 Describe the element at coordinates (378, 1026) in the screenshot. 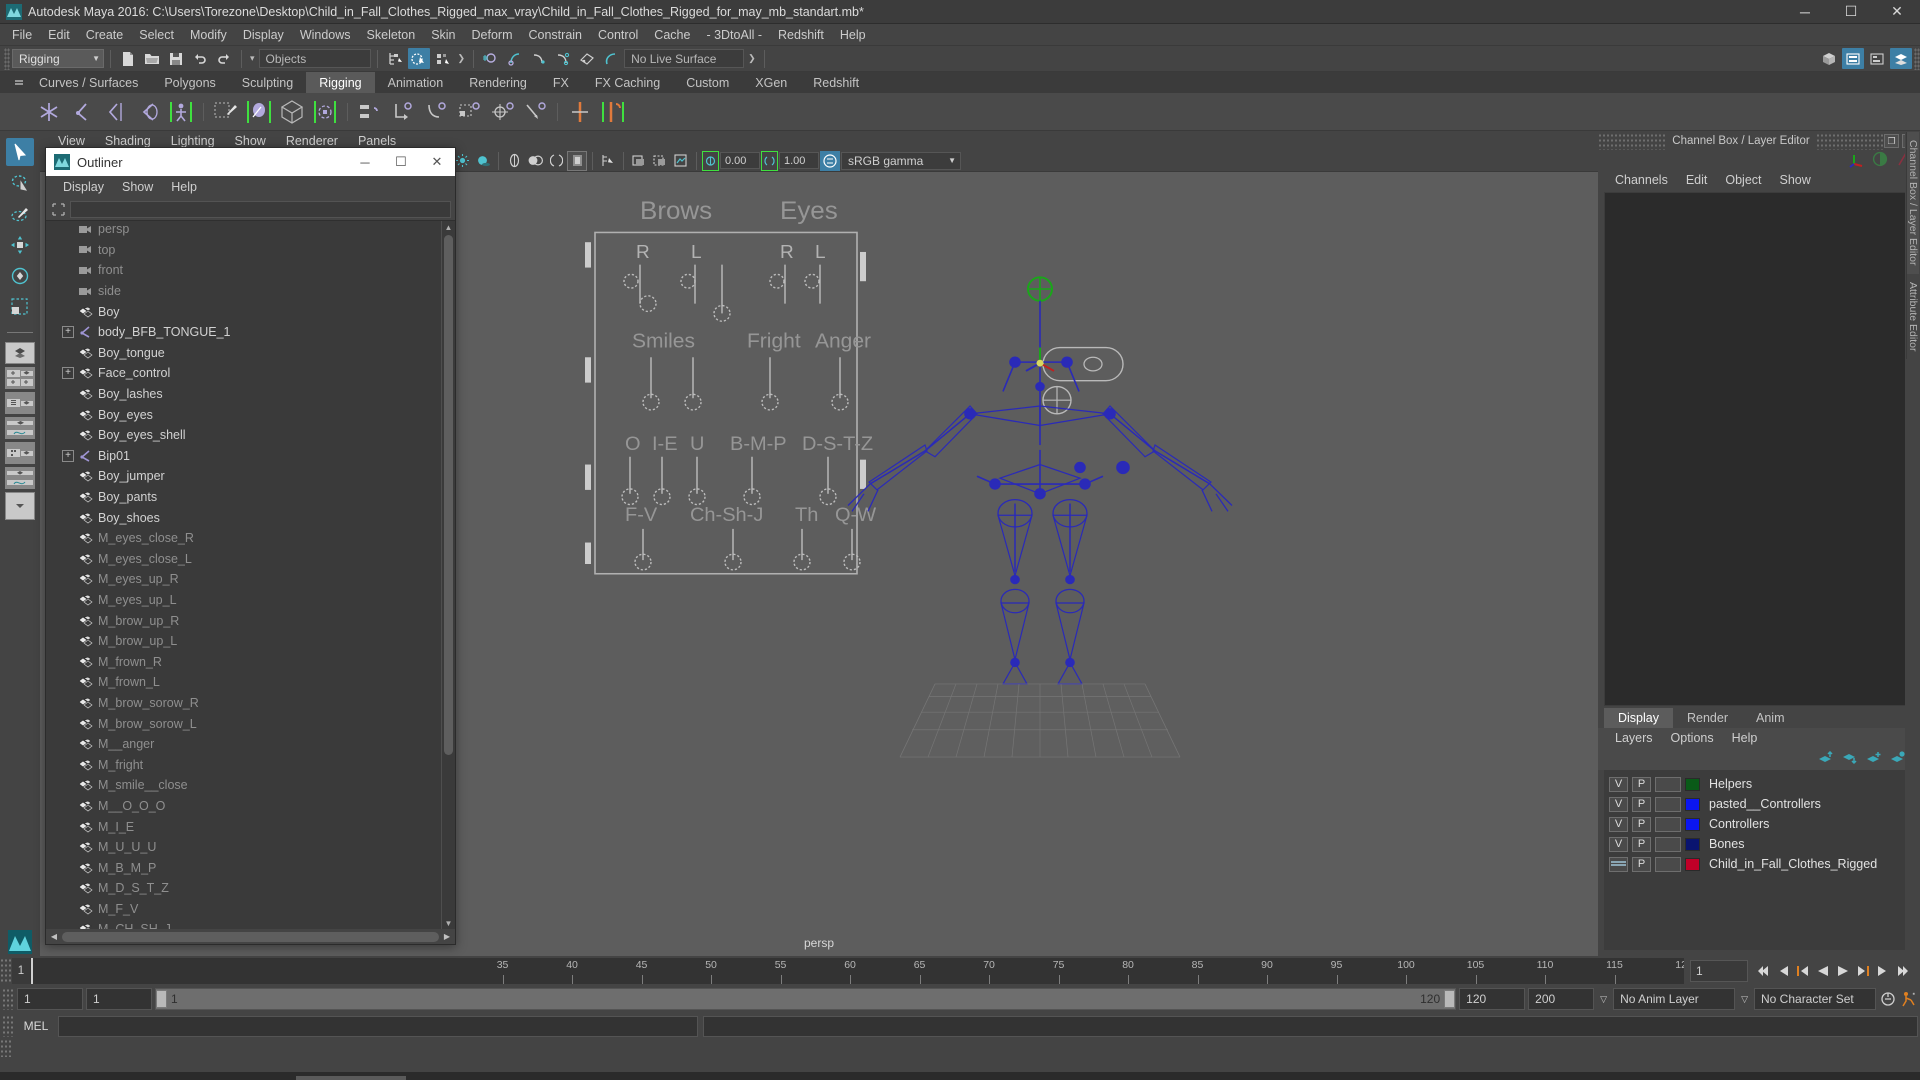

I see `command-input-field` at that location.